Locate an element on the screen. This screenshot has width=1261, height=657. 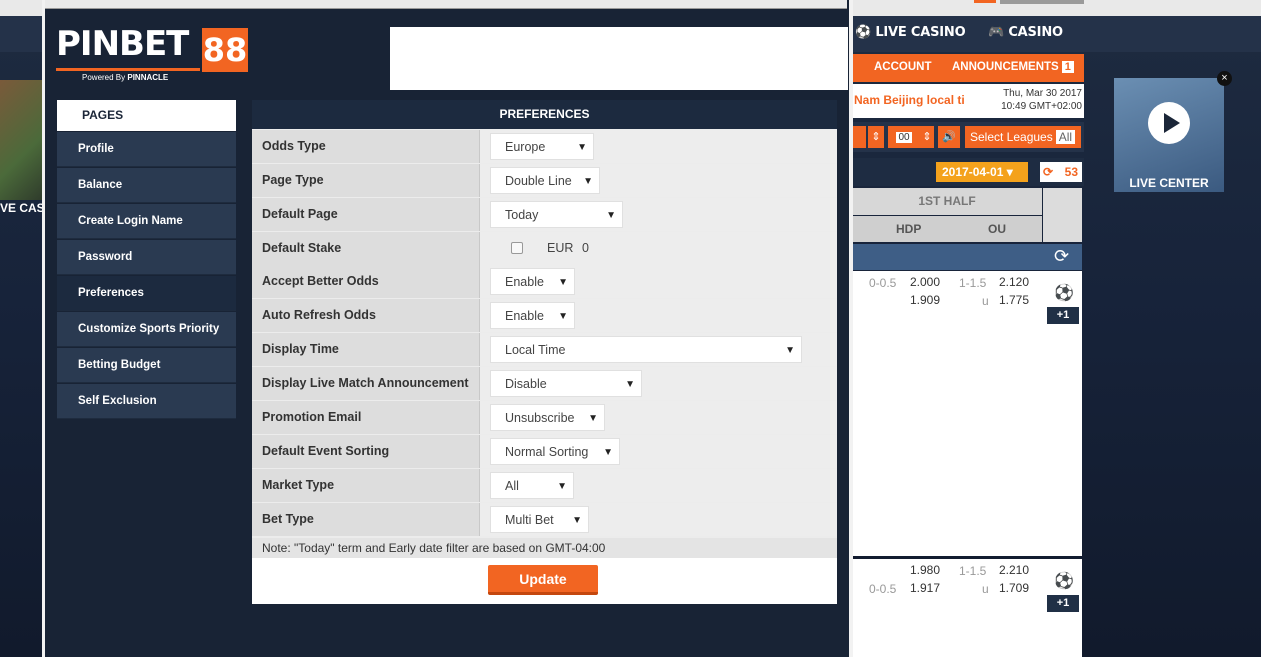
announcements-button: ANNOUNCEMENTS 1 is located at coordinates (1013, 67).